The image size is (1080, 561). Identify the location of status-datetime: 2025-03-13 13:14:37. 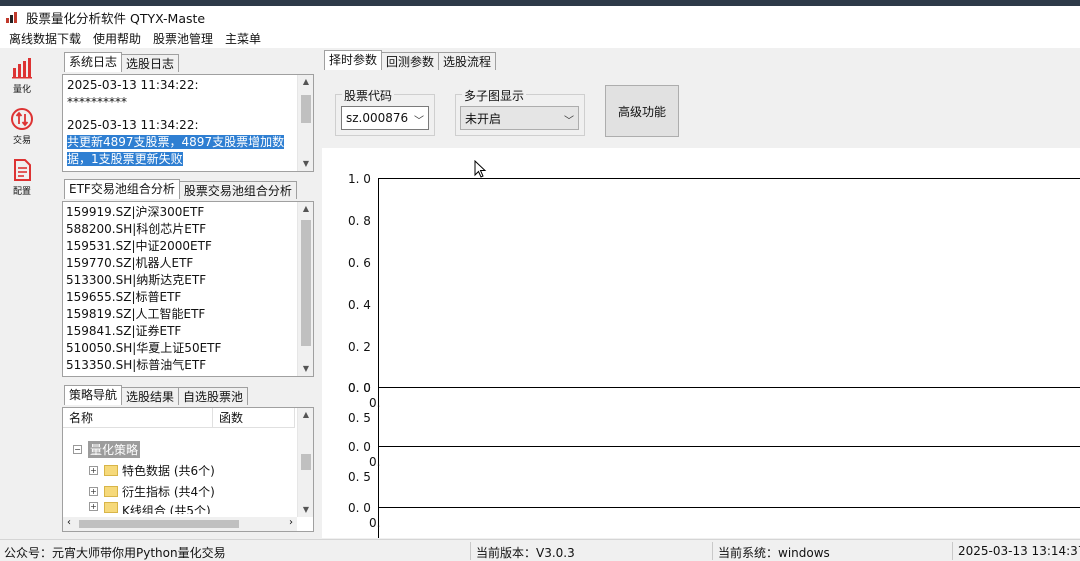
(1019, 551).